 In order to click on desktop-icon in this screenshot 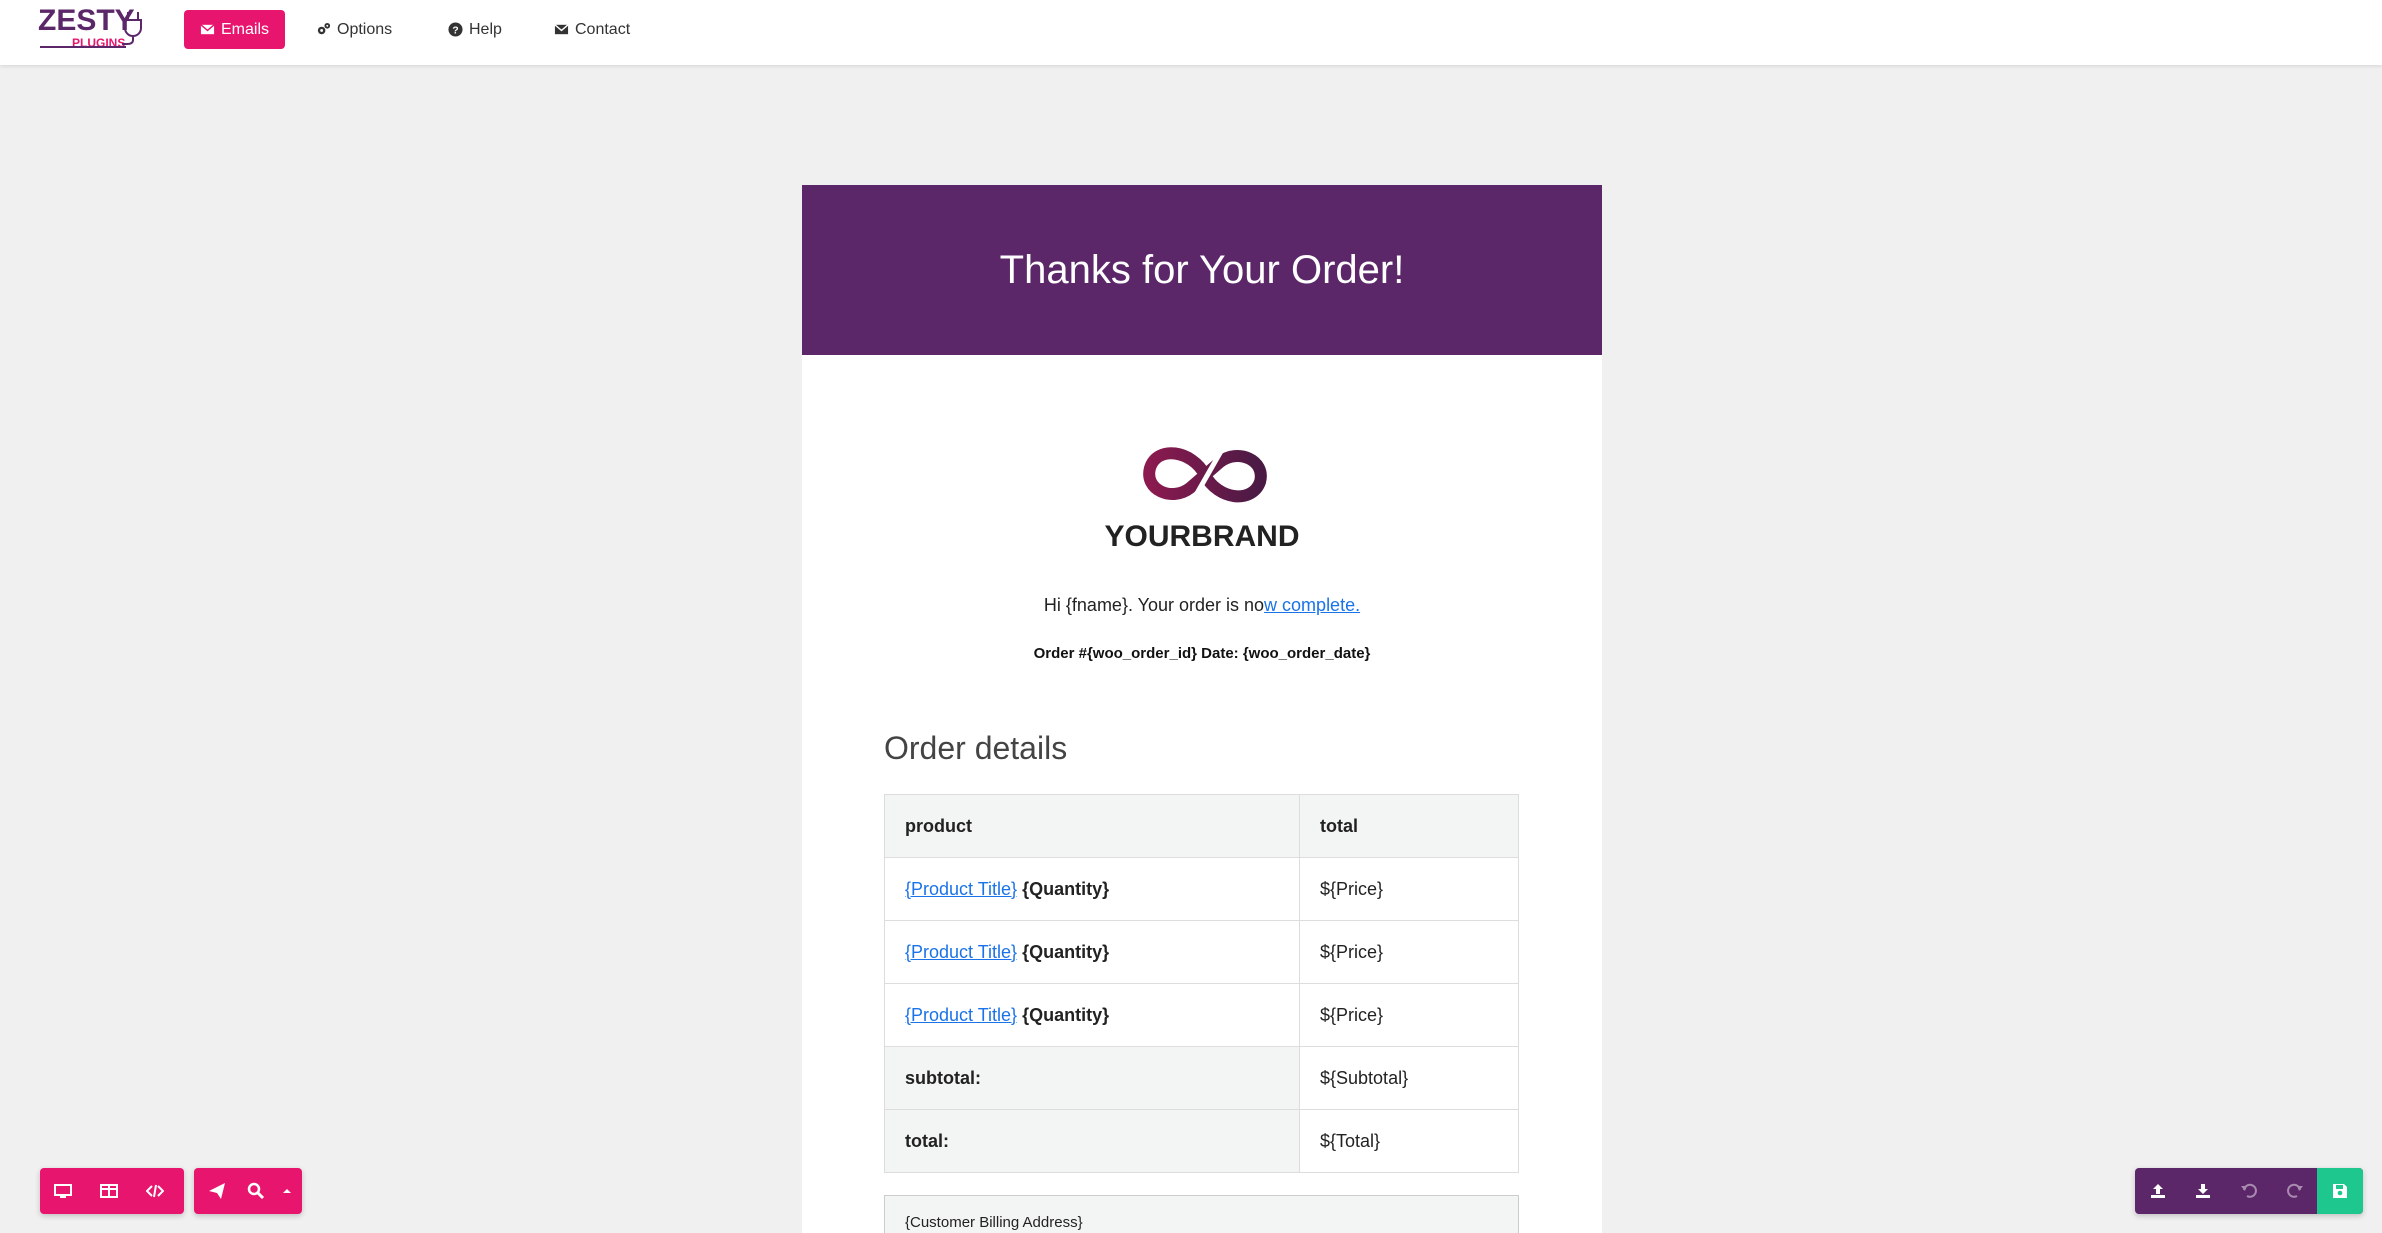, I will do `click(63, 1191)`.